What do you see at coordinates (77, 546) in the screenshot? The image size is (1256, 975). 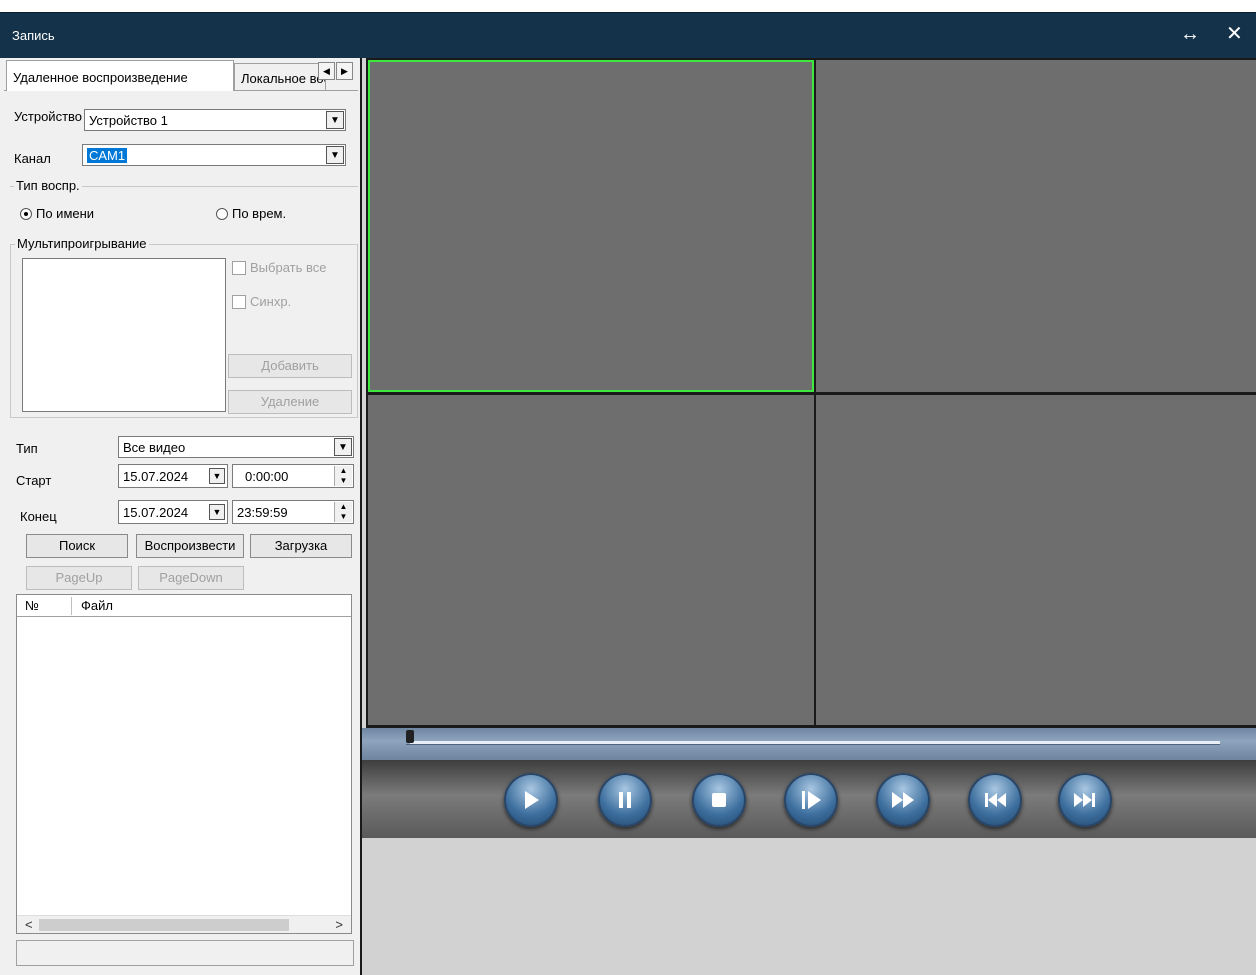 I see `search-button: Поиск` at bounding box center [77, 546].